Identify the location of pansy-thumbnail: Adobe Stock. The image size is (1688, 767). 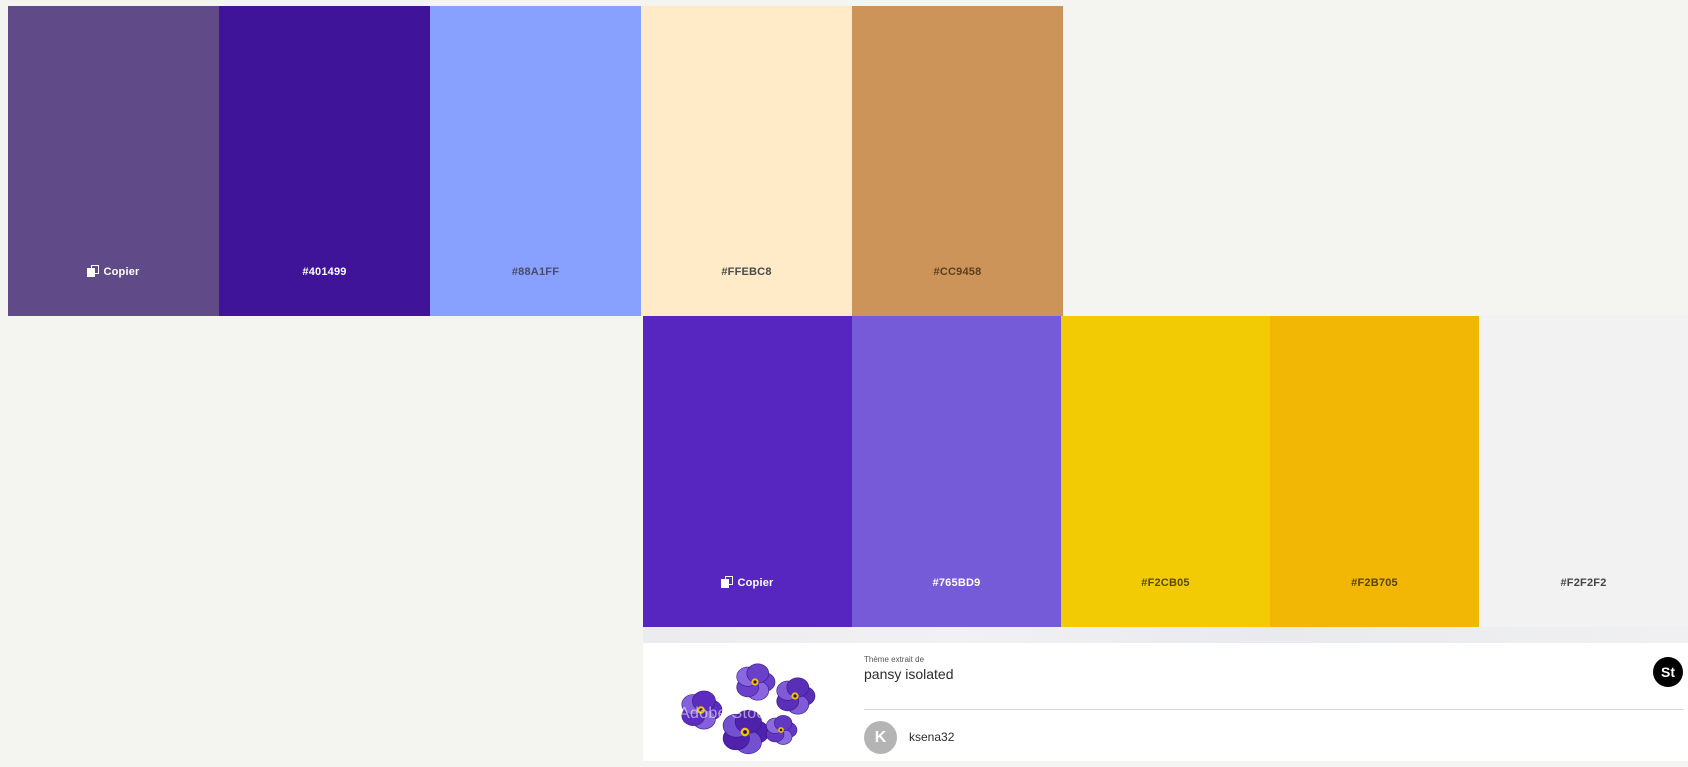
(741, 707).